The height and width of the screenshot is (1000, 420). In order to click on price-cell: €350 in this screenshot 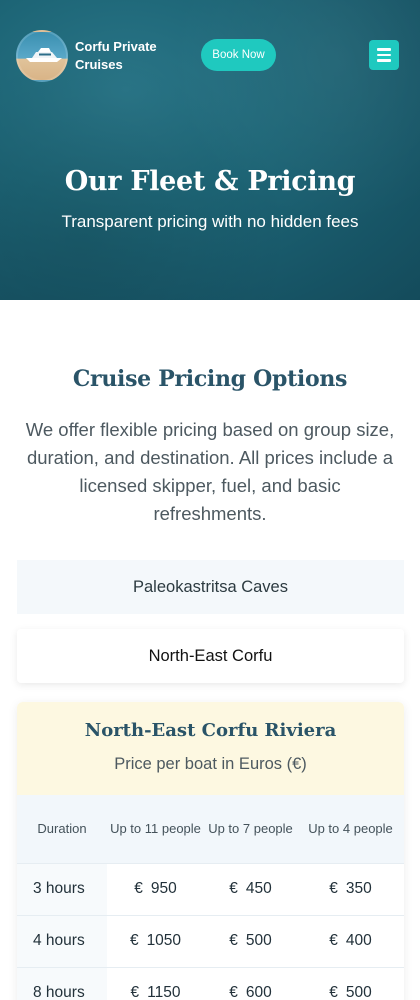, I will do `click(350, 889)`.